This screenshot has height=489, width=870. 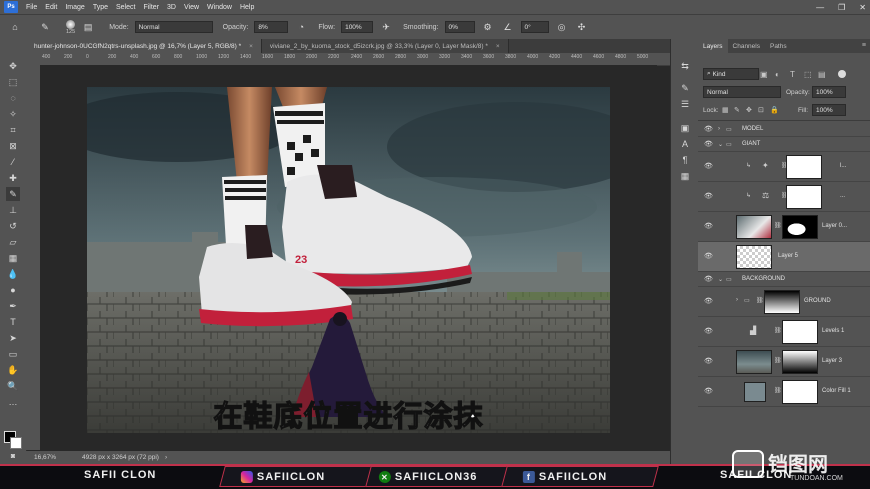 I want to click on swatches-panel-icon: ▦, so click(x=685, y=176).